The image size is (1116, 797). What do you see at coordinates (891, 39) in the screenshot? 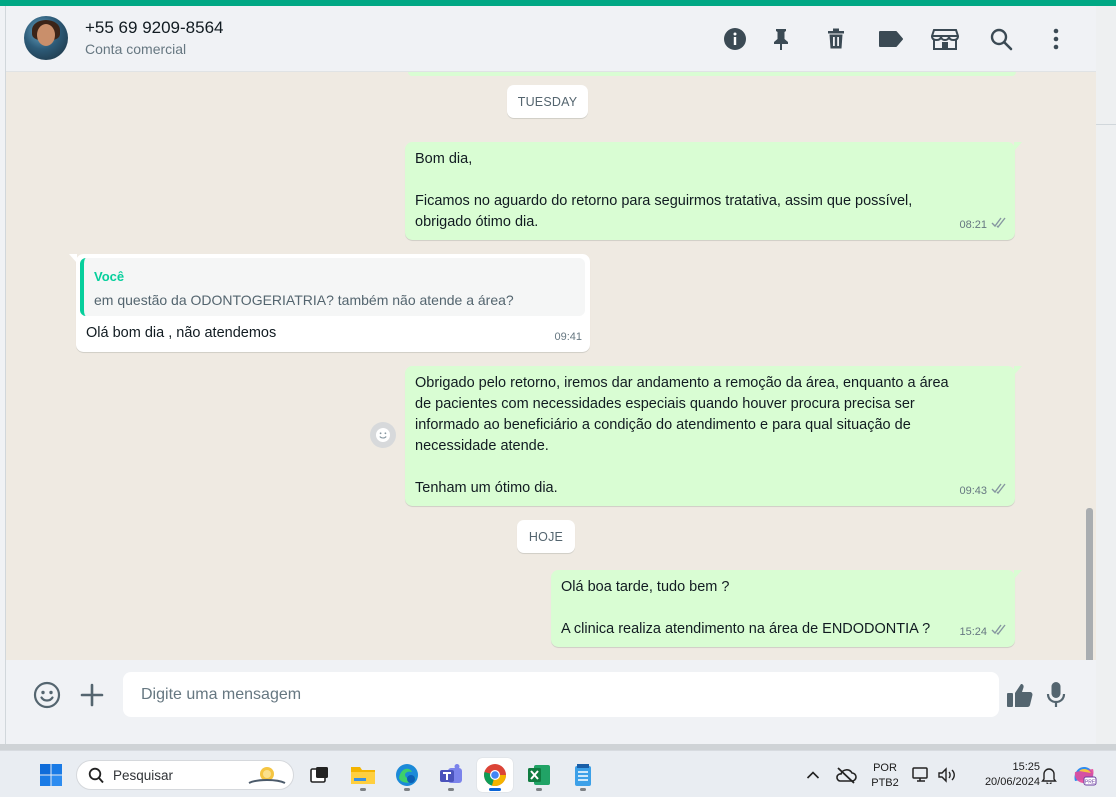
I see `label-icon` at bounding box center [891, 39].